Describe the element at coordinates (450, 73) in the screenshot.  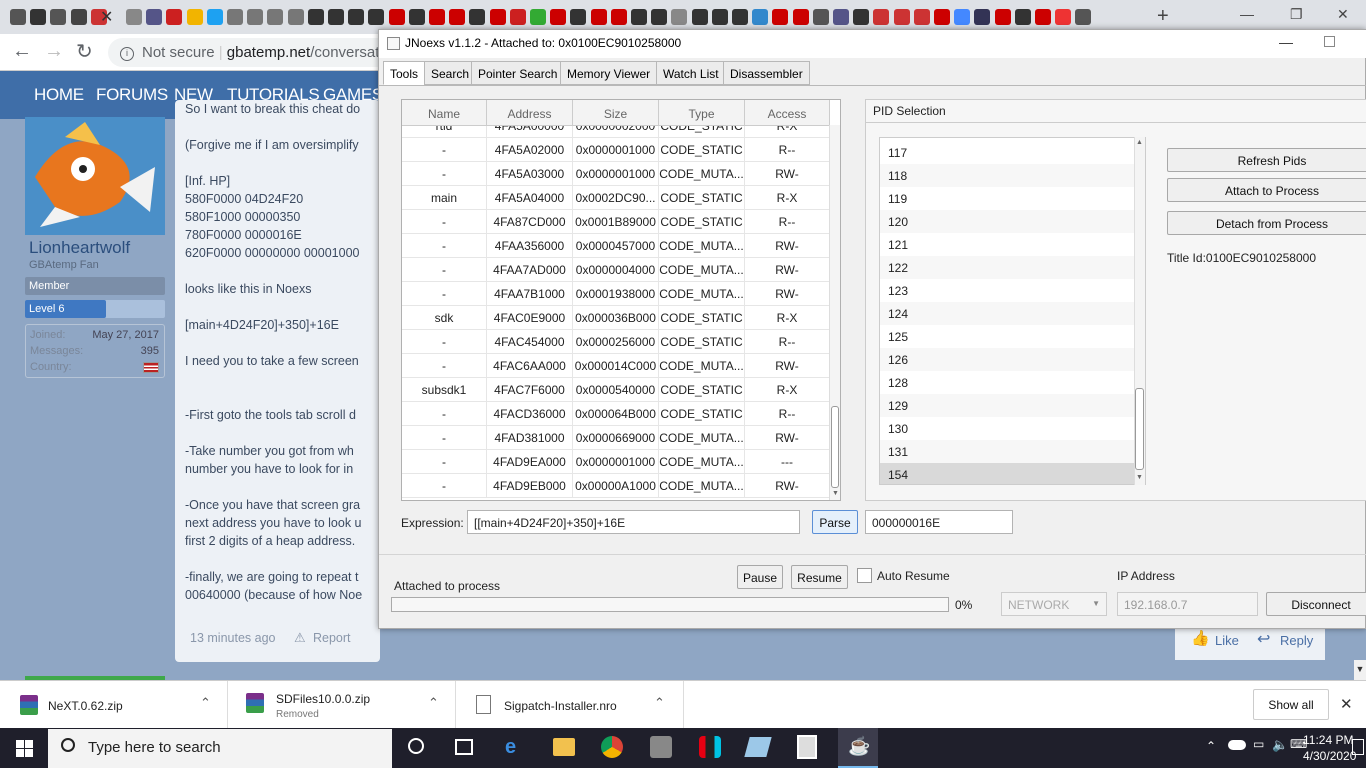
I see `tab-search: Search` at that location.